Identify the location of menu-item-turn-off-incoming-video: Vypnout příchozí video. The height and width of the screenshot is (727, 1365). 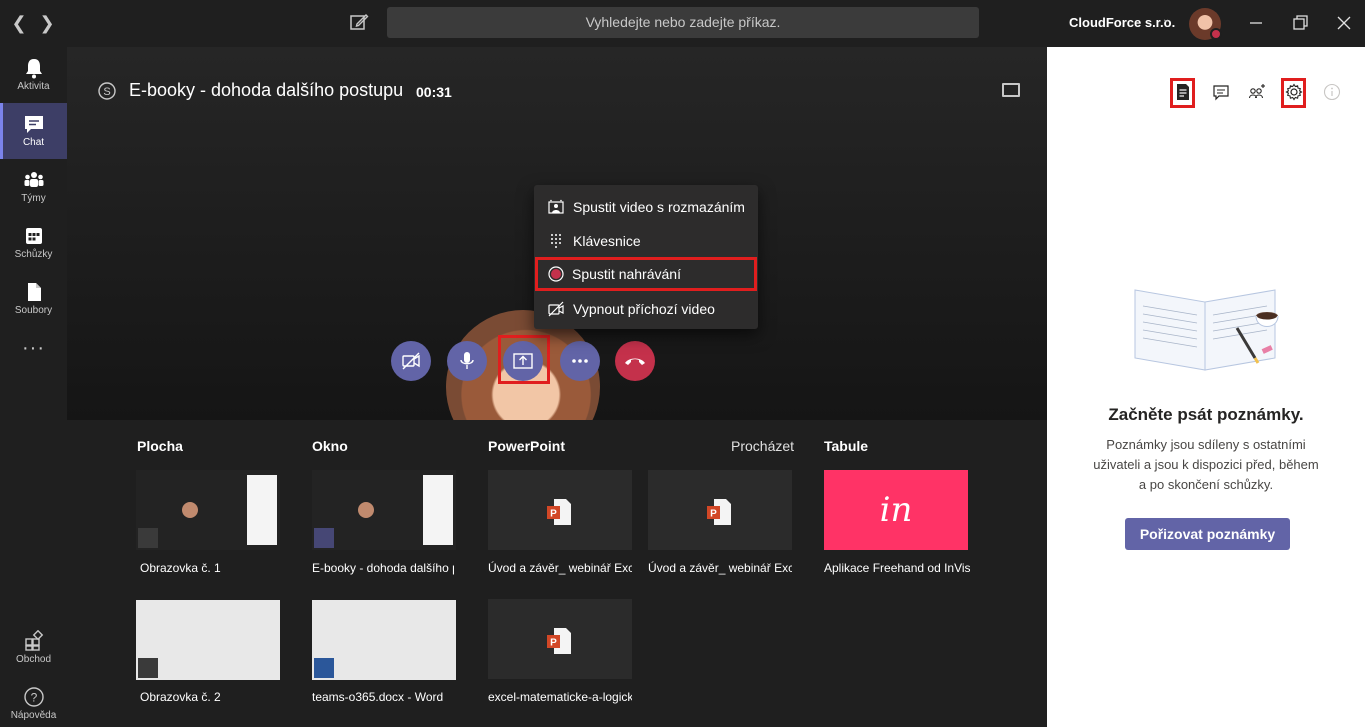
(646, 309).